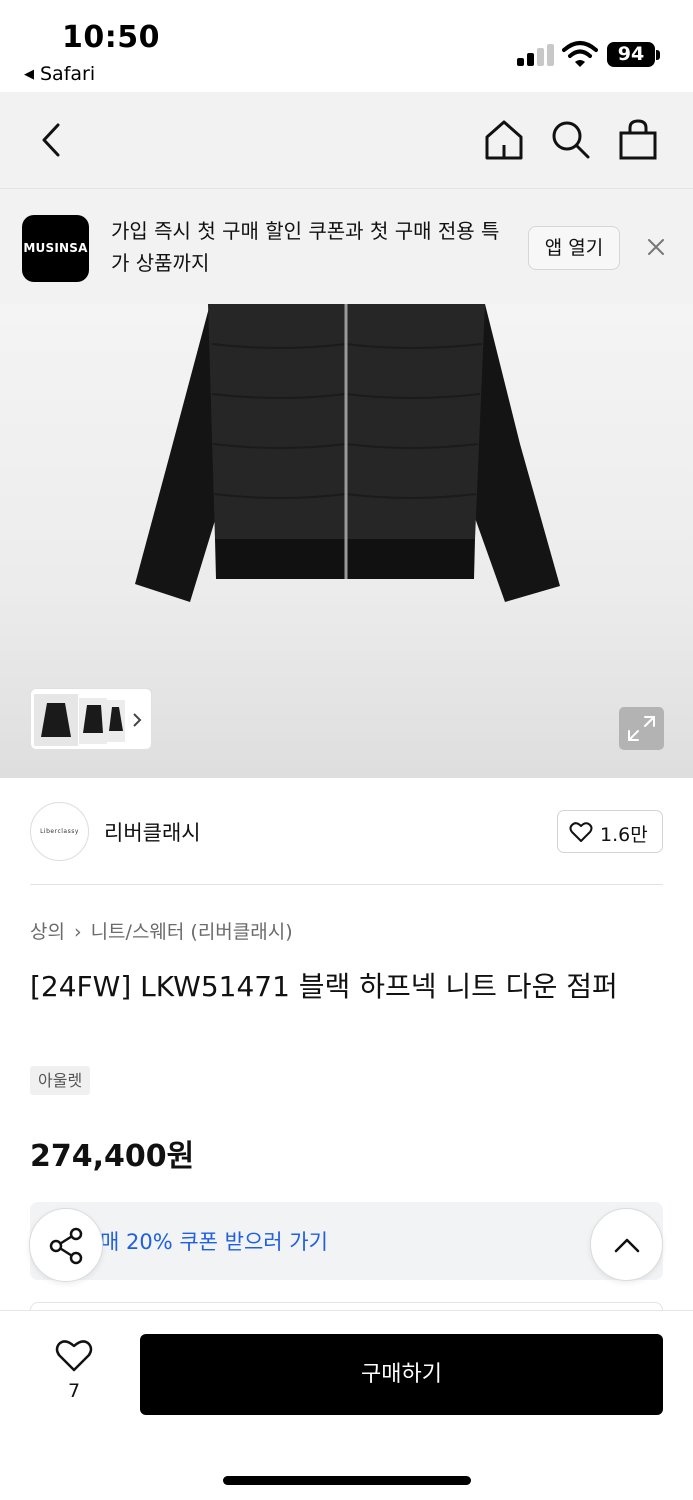 The width and height of the screenshot is (693, 1500). I want to click on shopping-bag-icon, so click(638, 140).